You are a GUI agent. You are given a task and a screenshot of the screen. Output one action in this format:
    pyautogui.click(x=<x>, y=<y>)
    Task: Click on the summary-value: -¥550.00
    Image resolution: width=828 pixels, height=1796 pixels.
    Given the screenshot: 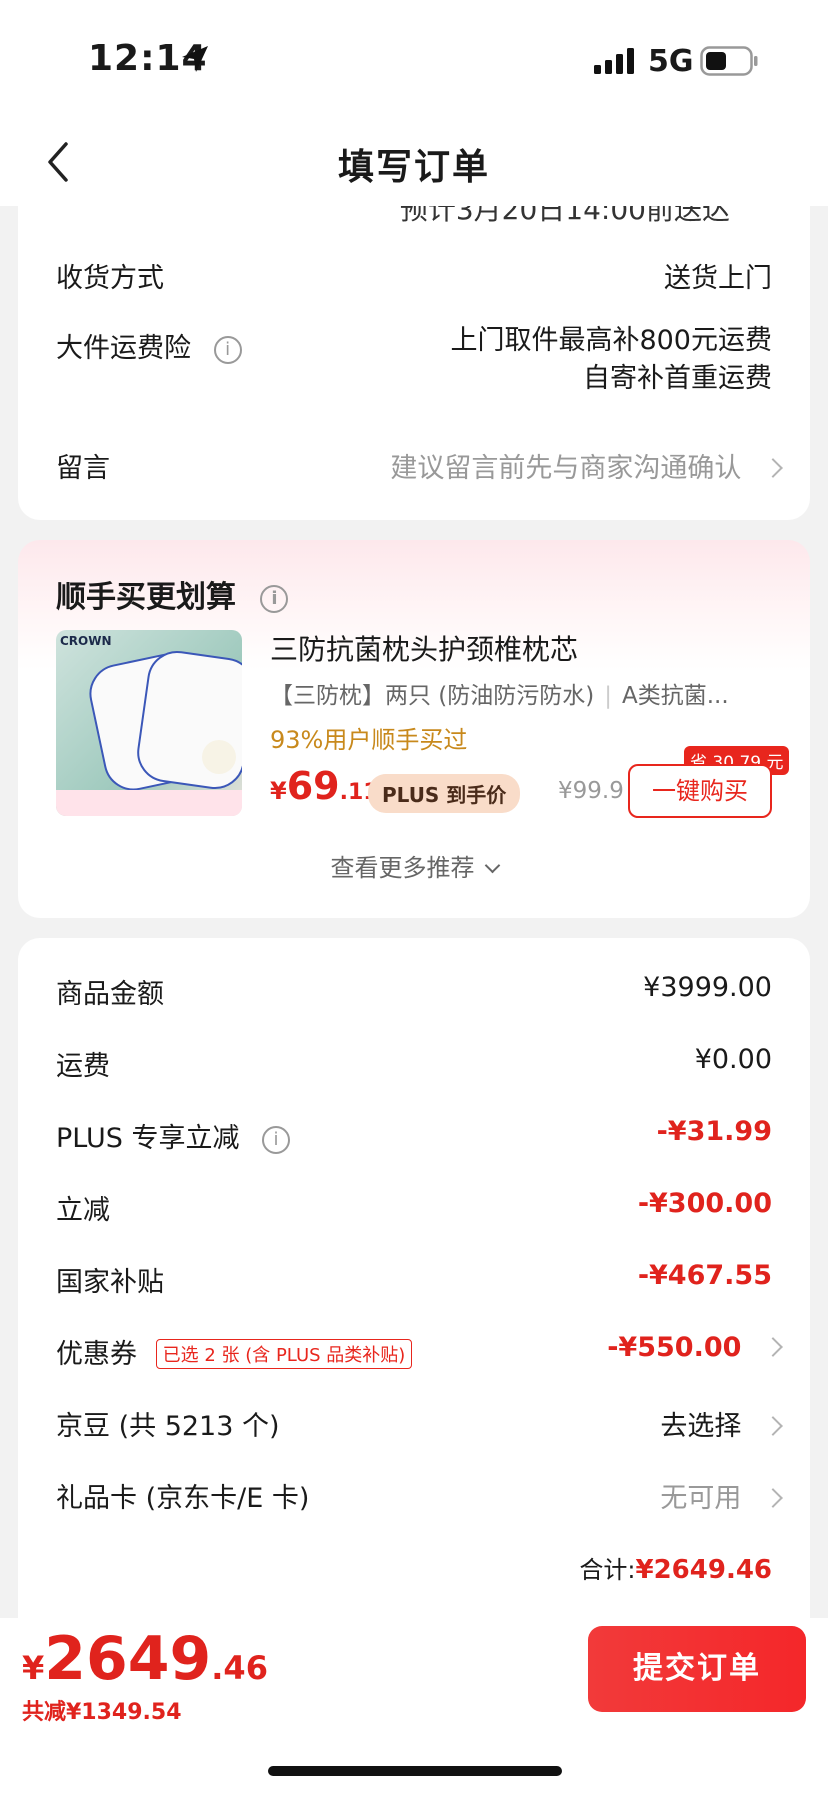 What is the action you would take?
    pyautogui.click(x=674, y=1347)
    